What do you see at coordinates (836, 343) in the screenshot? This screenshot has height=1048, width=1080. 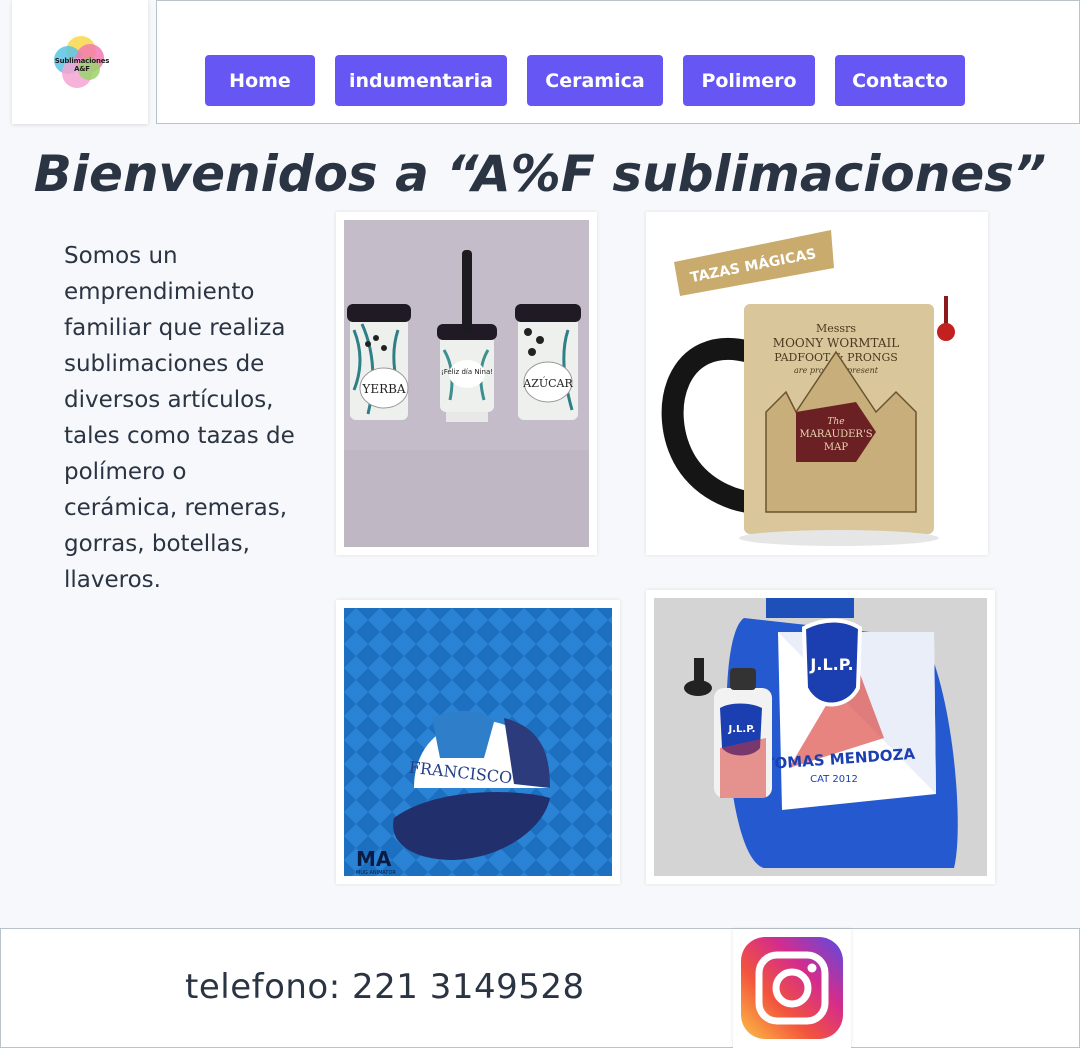 I see `mug-text-2: MOONY WORMTAIL` at bounding box center [836, 343].